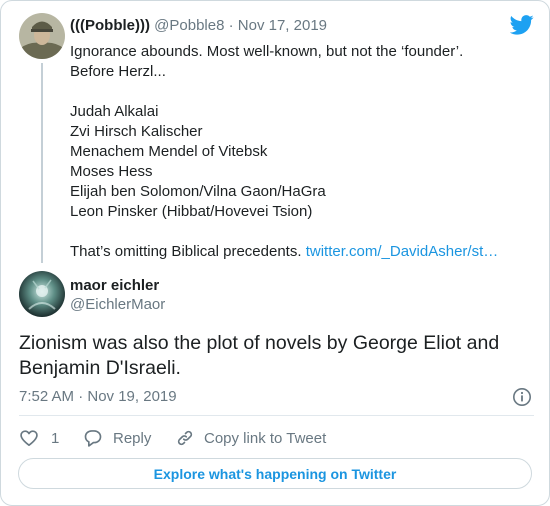 The height and width of the screenshot is (506, 550). What do you see at coordinates (265, 438) in the screenshot?
I see `copy-link-label: Copy link to Tweet` at bounding box center [265, 438].